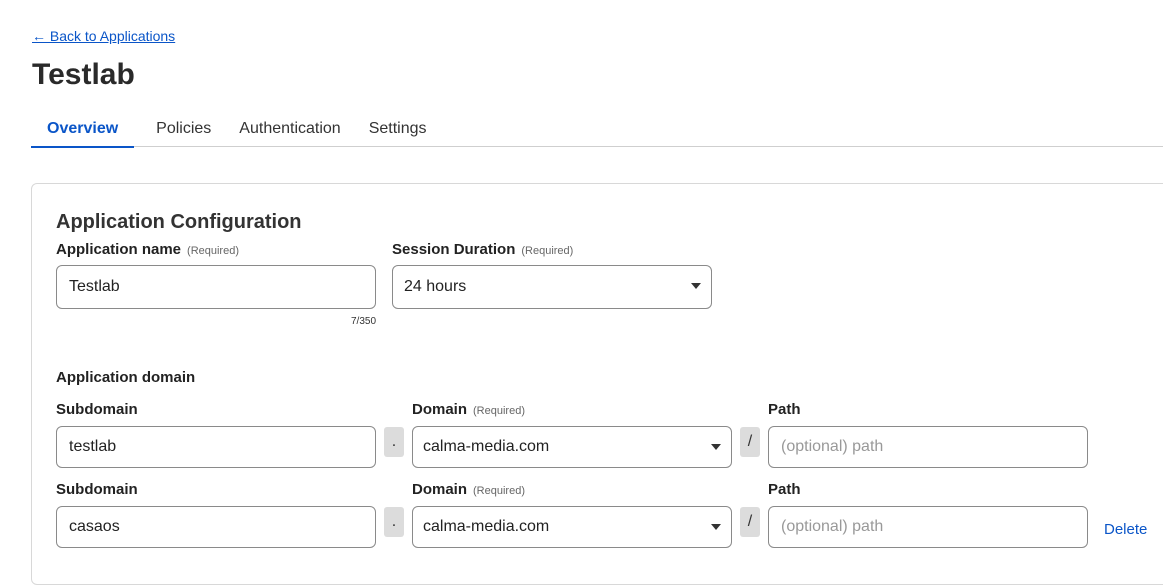  Describe the element at coordinates (126, 377) in the screenshot. I see `application-domain-heading: Application domain` at that location.